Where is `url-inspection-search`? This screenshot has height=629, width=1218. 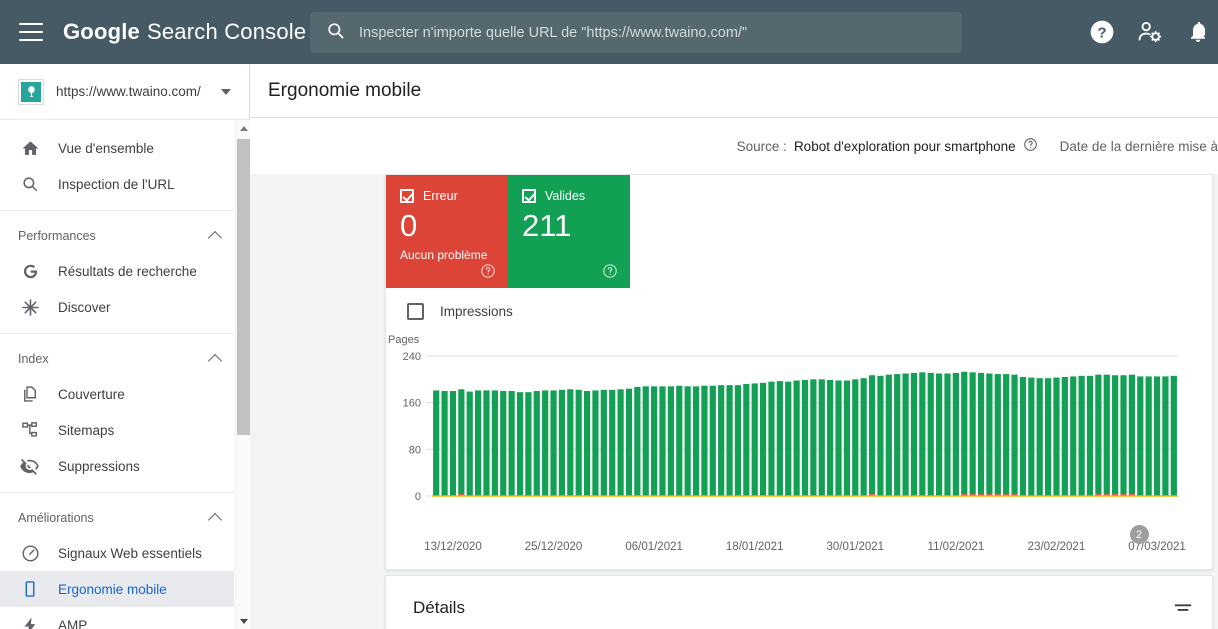 url-inspection-search is located at coordinates (636, 32).